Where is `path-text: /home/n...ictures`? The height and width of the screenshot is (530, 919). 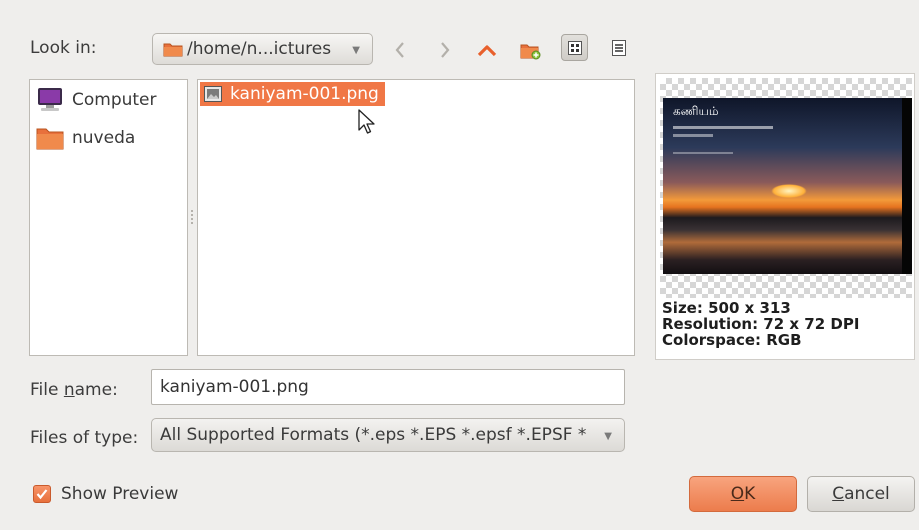
path-text: /home/n...ictures is located at coordinates (259, 49).